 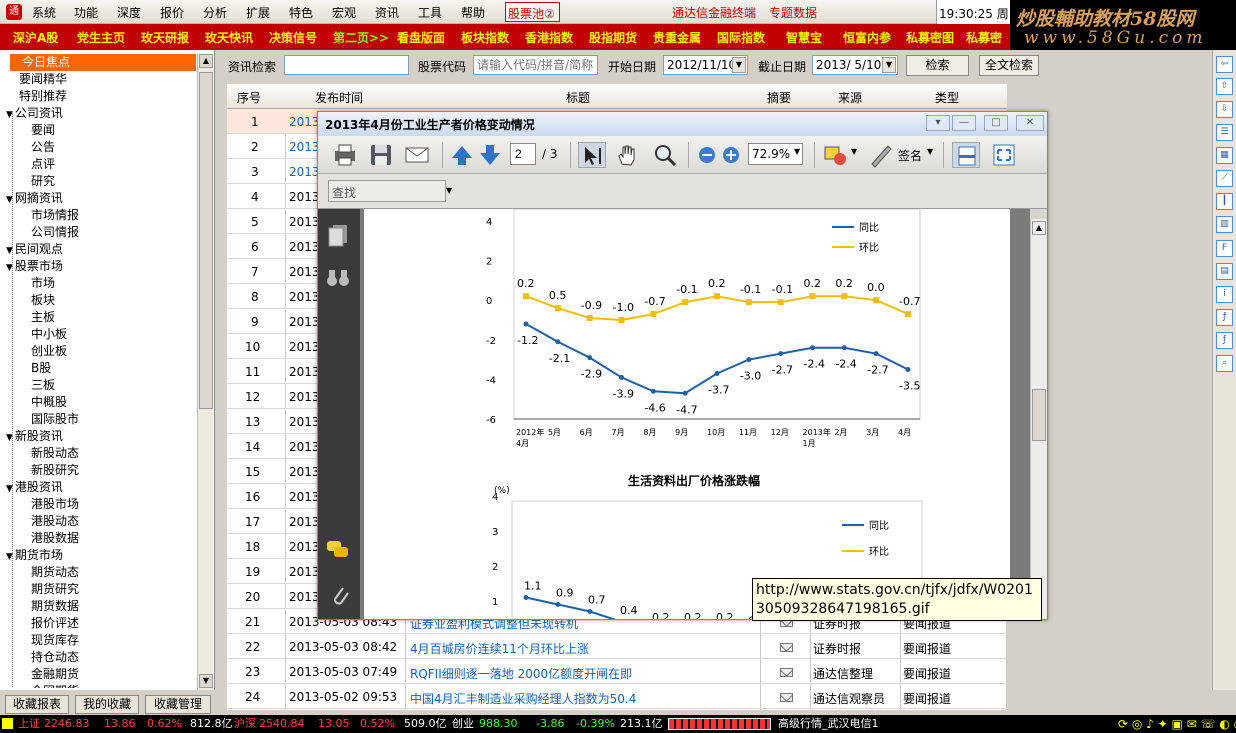 I want to click on menu-item-4: 分析, so click(x=215, y=12).